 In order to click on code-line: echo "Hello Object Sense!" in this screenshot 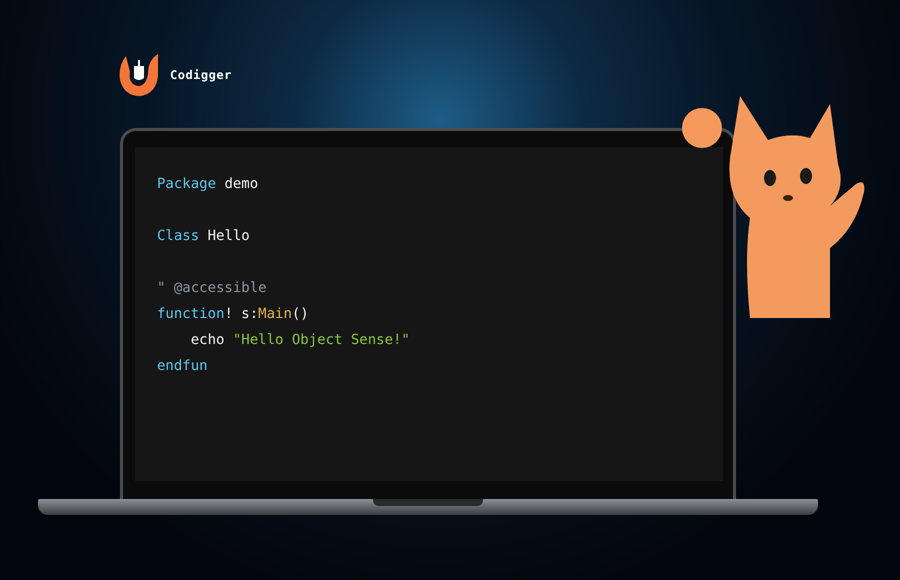, I will do `click(300, 340)`.